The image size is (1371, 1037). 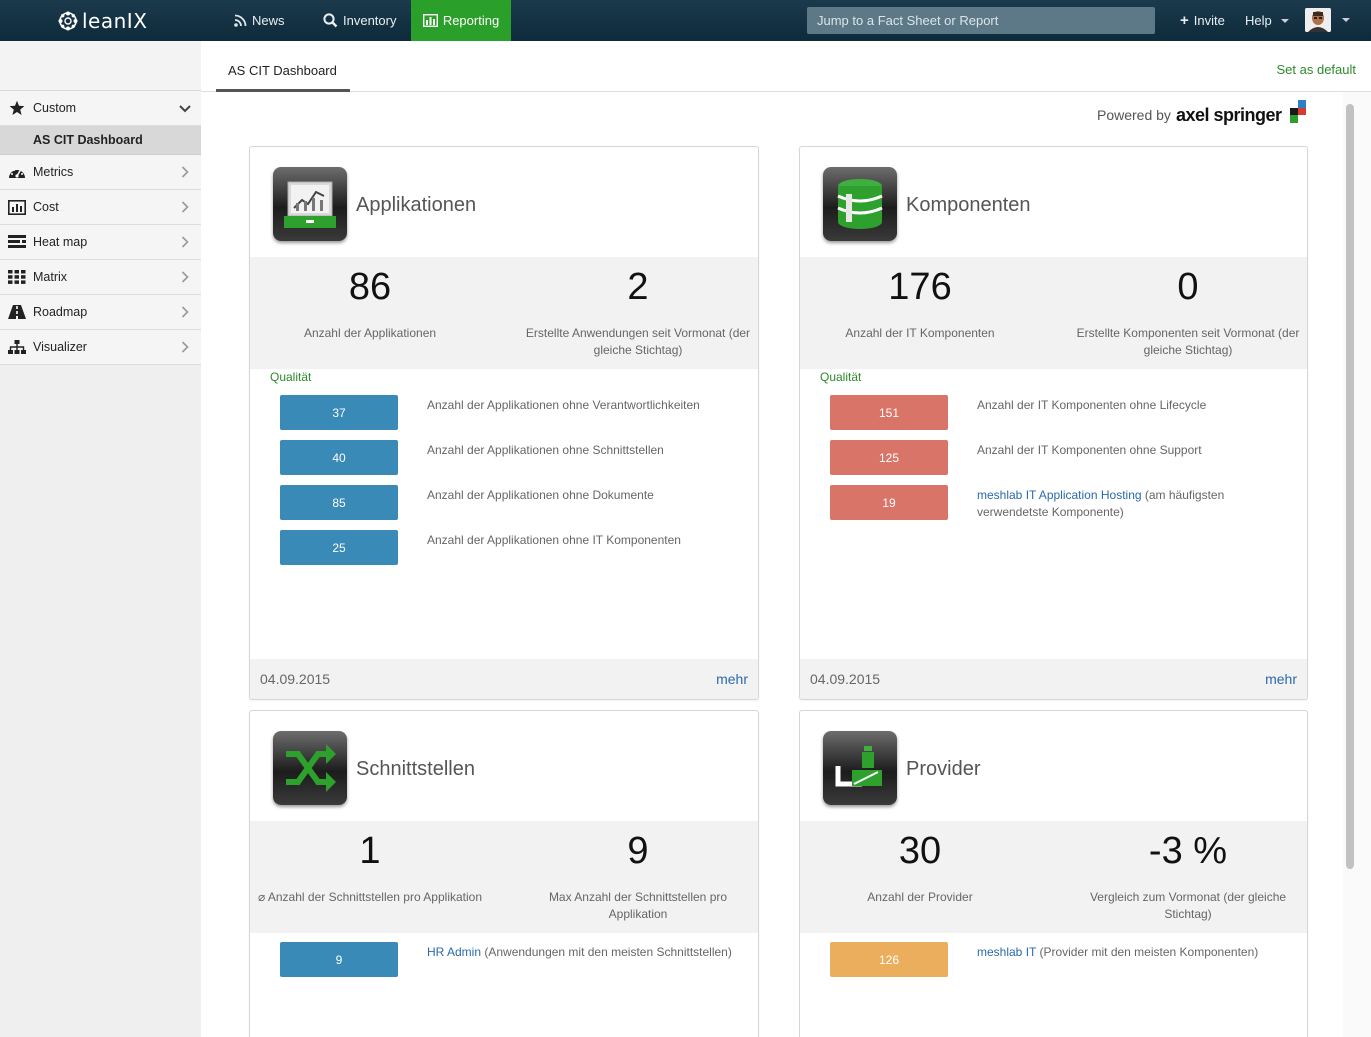 I want to click on sidebar-item-heat-map: Heat map, so click(x=100, y=242).